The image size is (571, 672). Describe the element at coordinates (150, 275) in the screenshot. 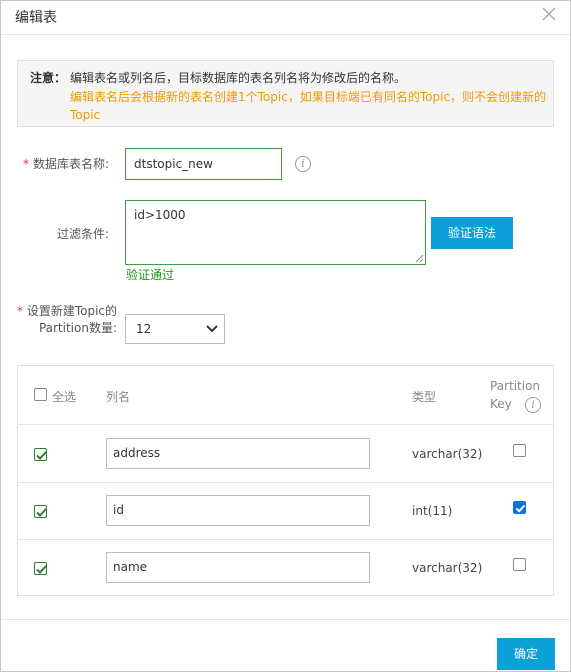

I see `verify-status: 验证通过` at that location.